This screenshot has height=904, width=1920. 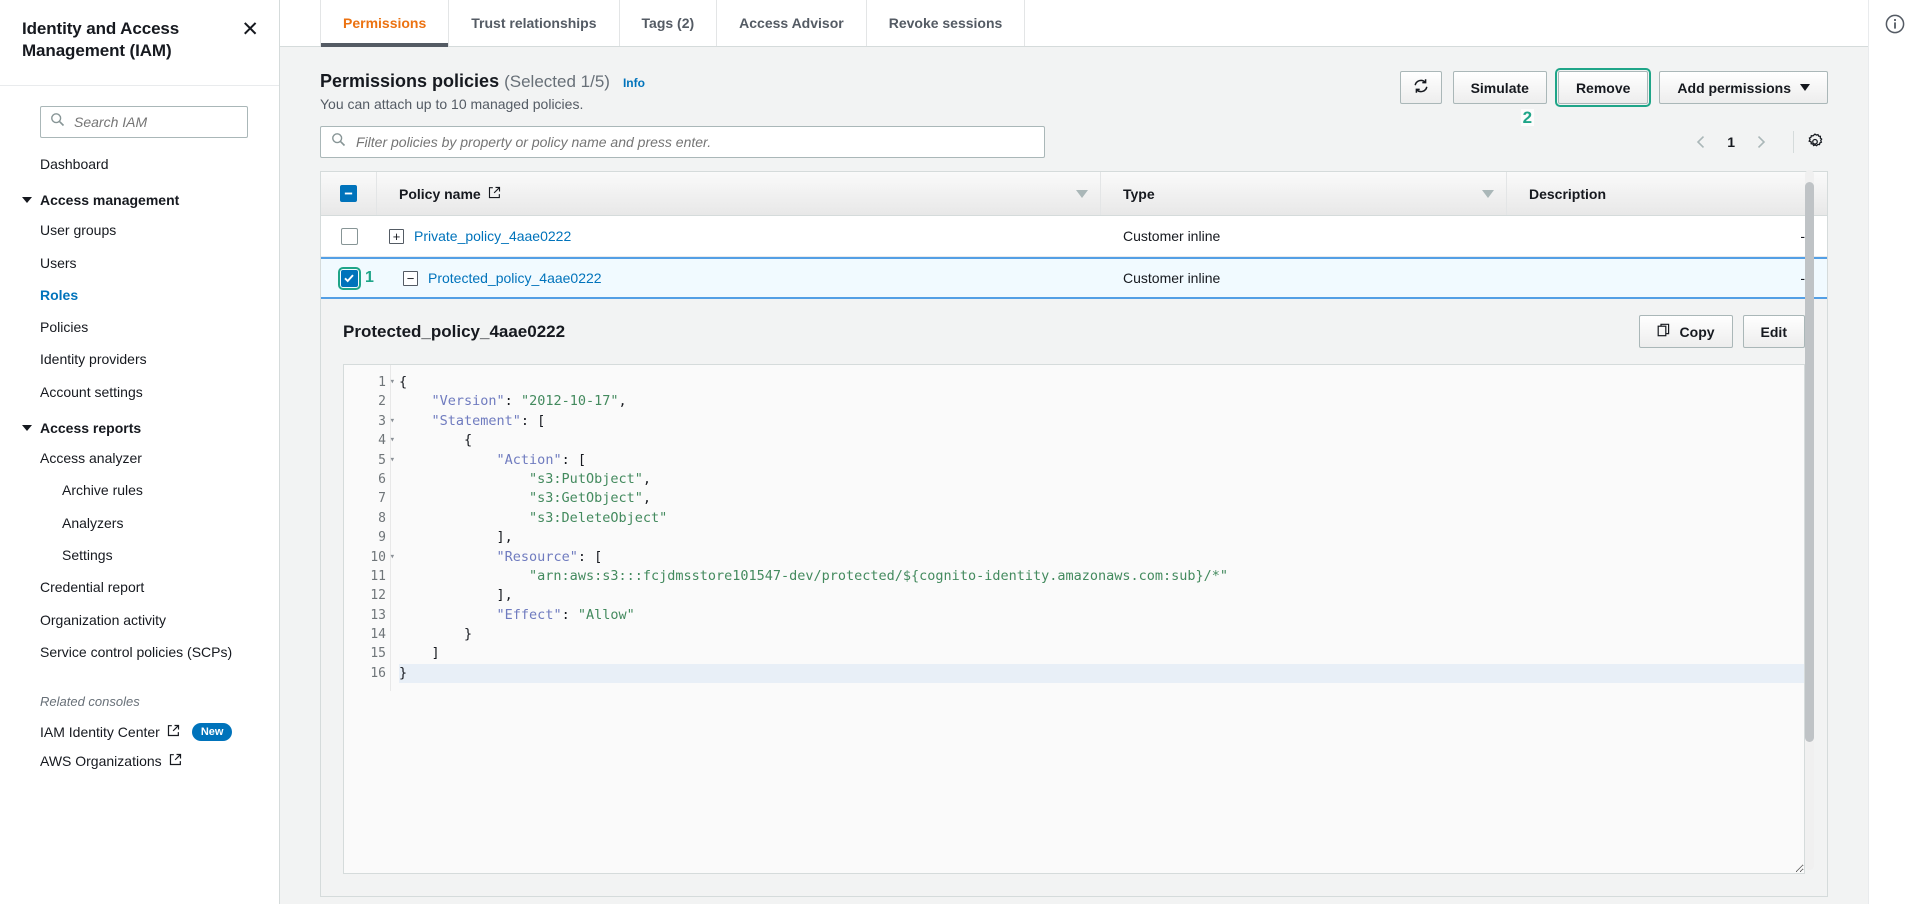 I want to click on sidebar-item-analyzers: Analyzers, so click(x=139, y=523).